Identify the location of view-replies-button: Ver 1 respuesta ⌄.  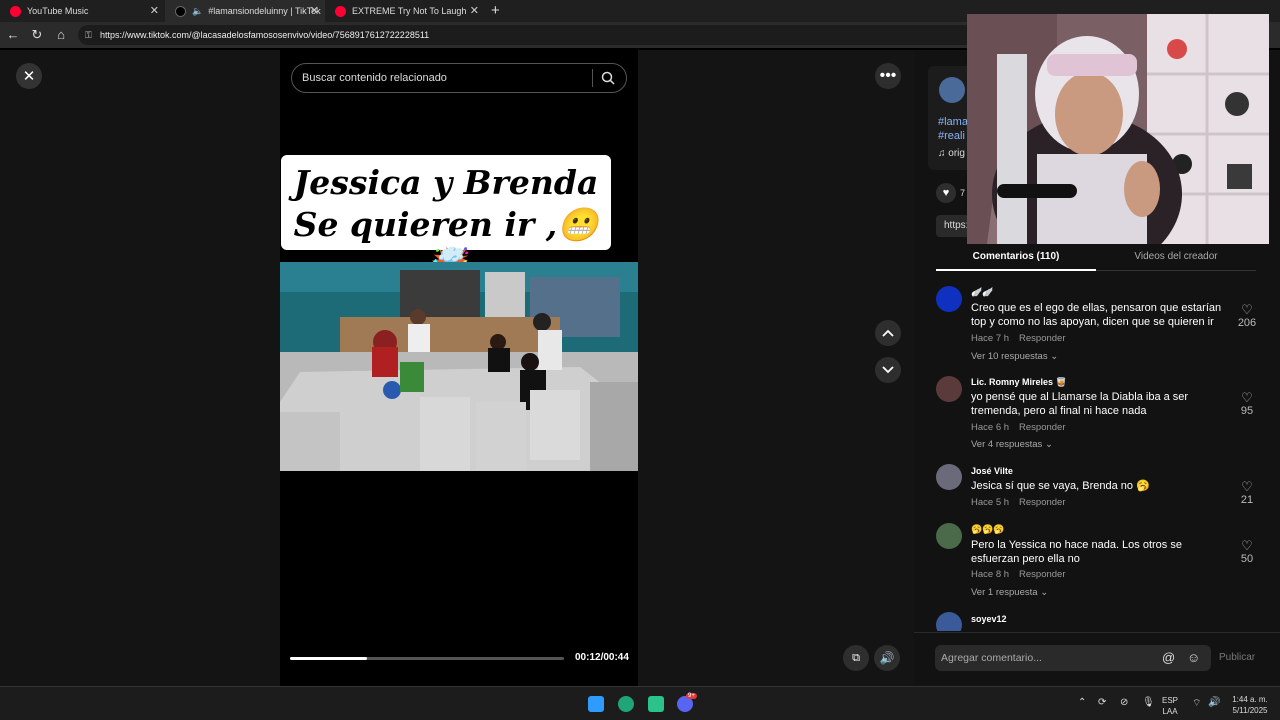
(1009, 592).